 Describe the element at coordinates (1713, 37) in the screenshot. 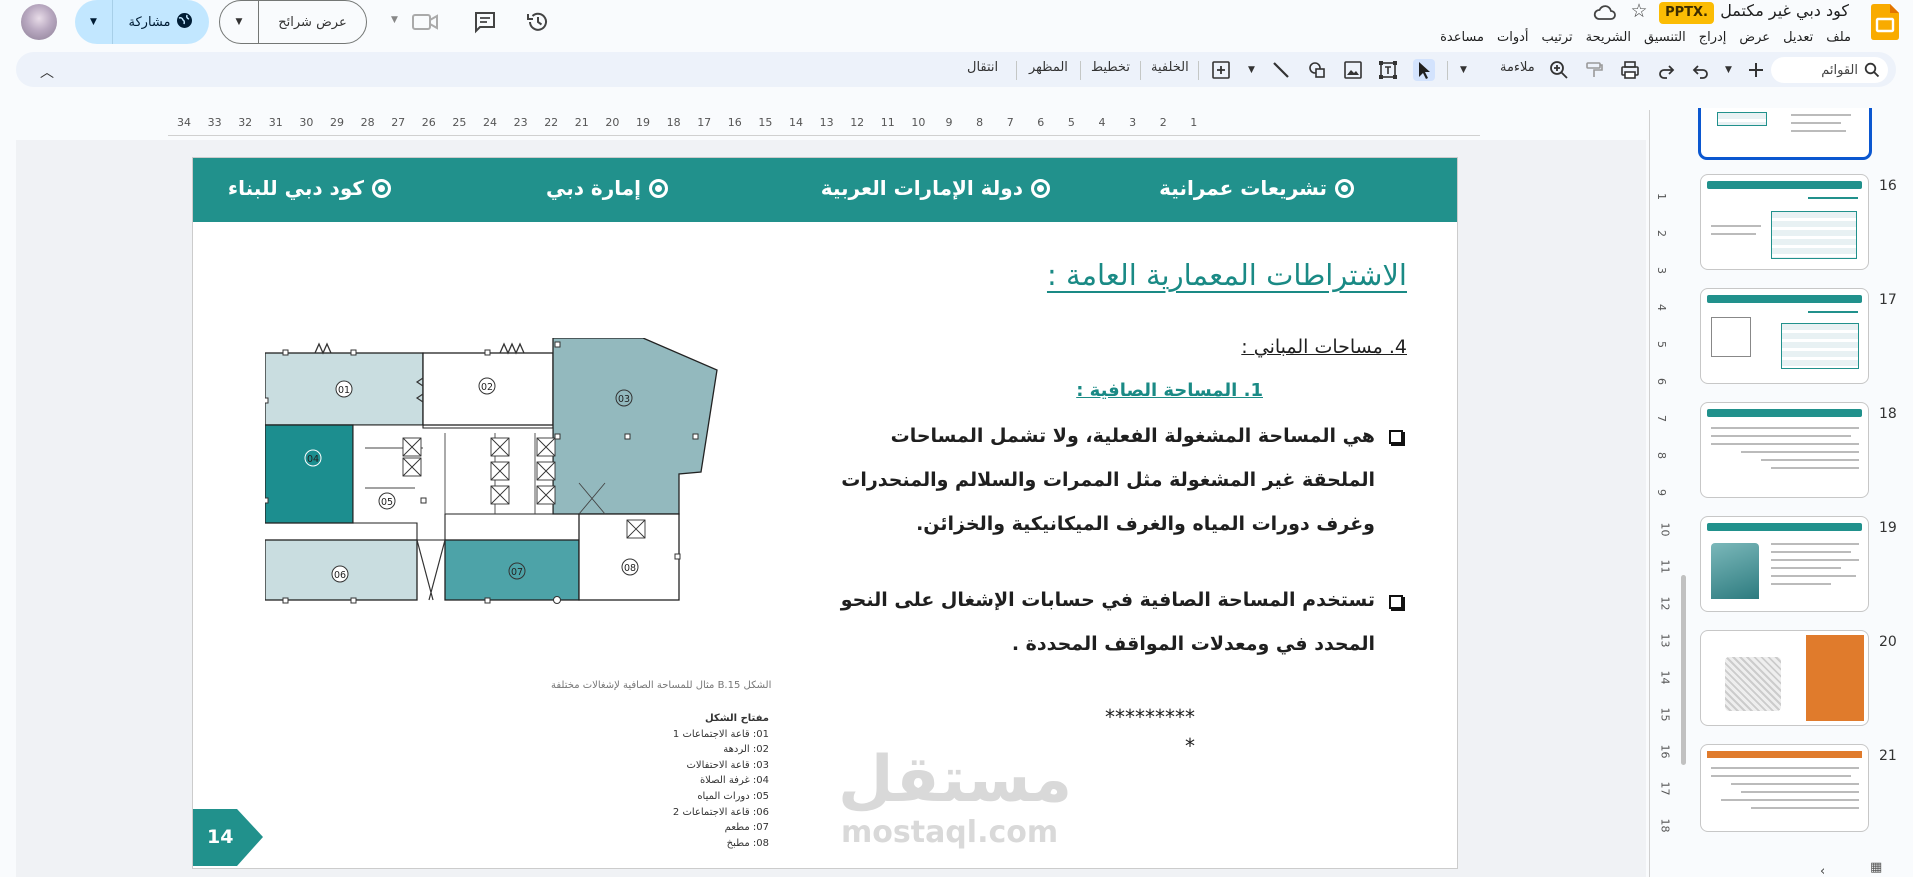

I see `menu-insert: إدراج` at that location.